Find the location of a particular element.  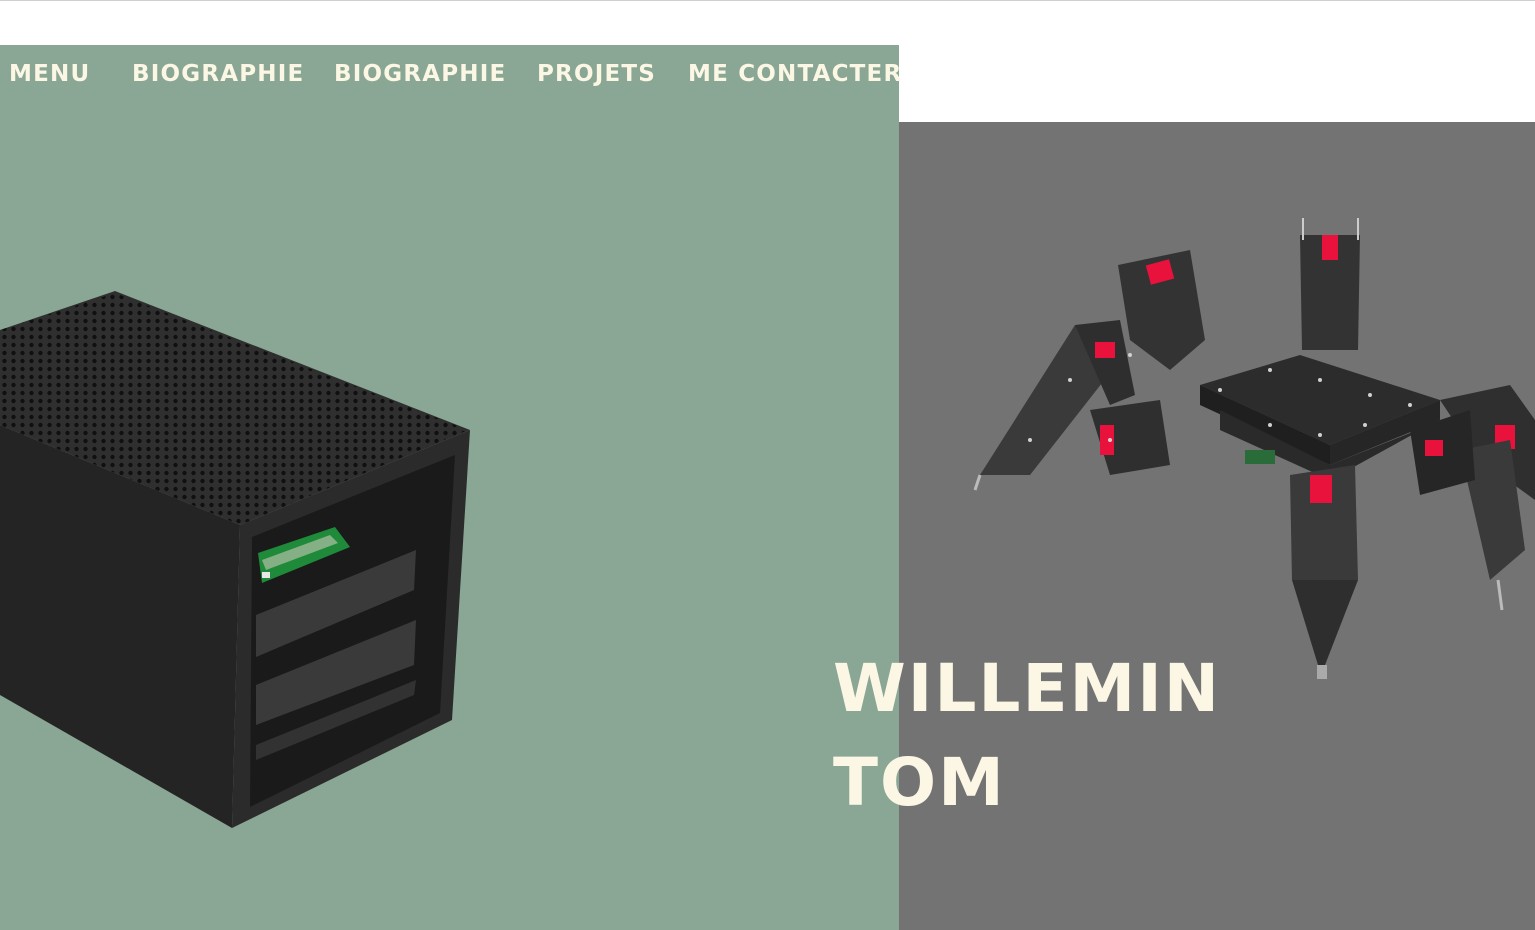

hero-first-name: TOM is located at coordinates (919, 782).